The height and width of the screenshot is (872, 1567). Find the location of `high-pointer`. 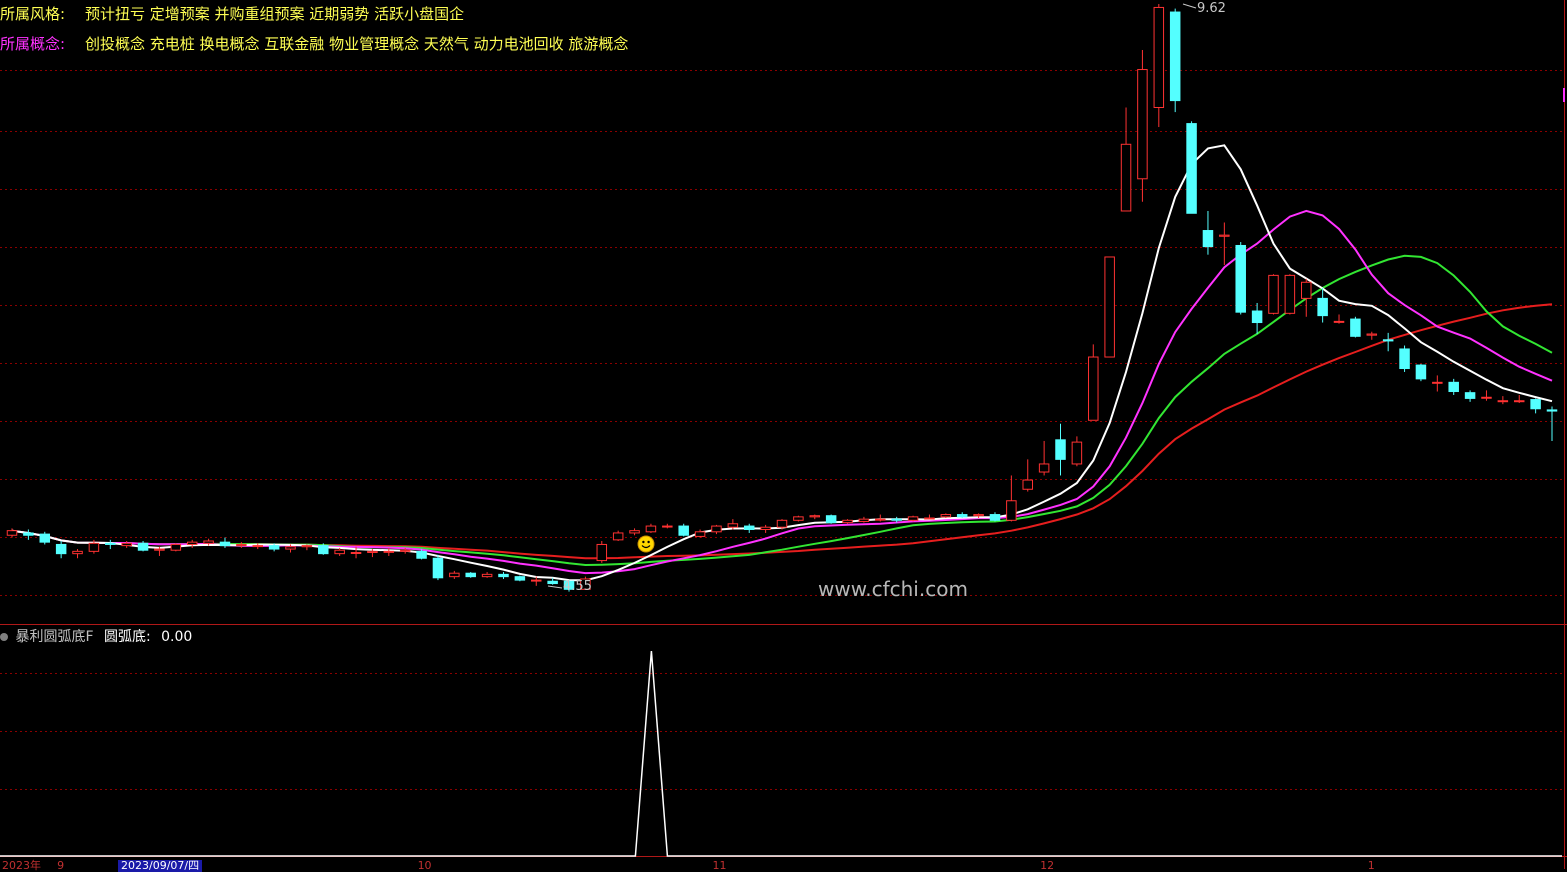

high-pointer is located at coordinates (1189, 6).